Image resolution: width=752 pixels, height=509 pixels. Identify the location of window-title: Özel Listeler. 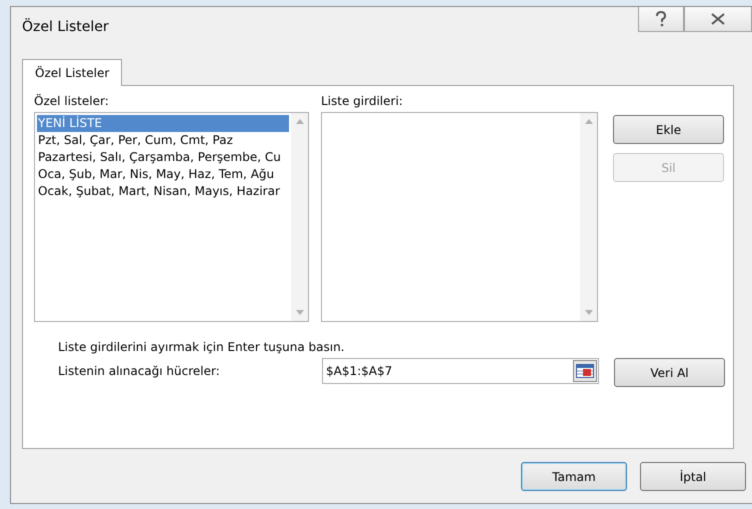
(65, 27).